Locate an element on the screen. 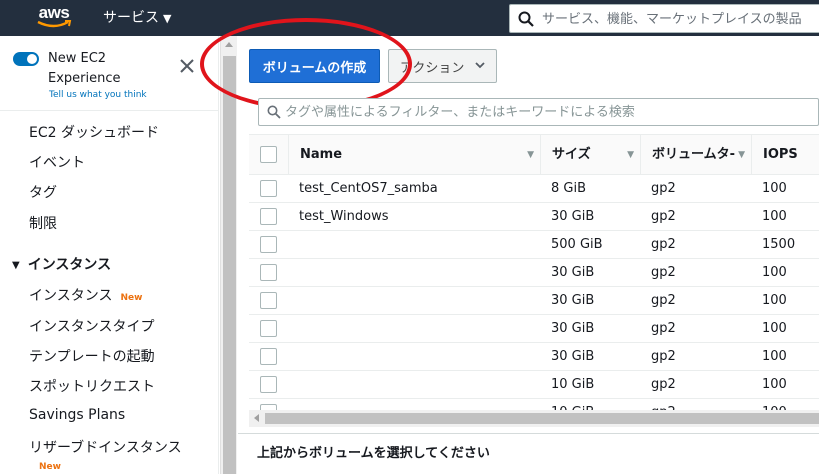 This screenshot has height=474, width=819. sidebar-item-launch-templates: テンプレートの起動 is located at coordinates (92, 356).